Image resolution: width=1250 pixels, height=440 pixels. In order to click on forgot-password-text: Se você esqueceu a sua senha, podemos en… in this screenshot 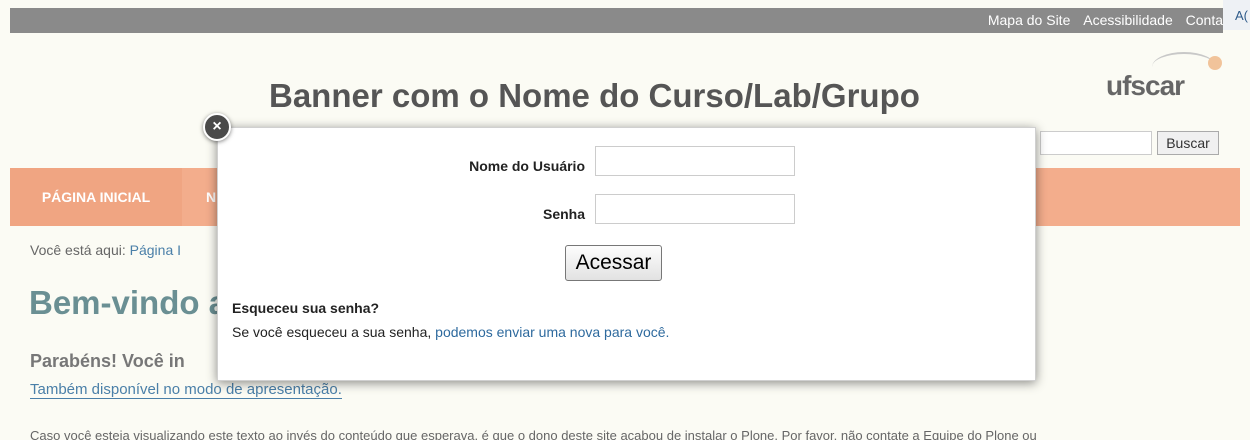, I will do `click(450, 332)`.